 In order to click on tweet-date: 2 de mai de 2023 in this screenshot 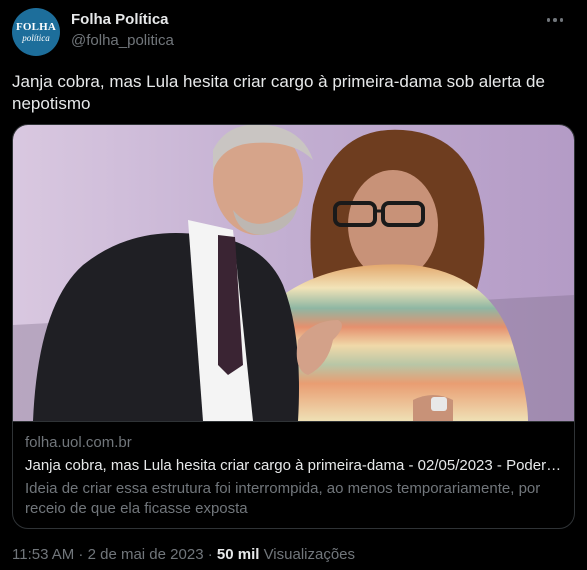, I will do `click(146, 554)`.